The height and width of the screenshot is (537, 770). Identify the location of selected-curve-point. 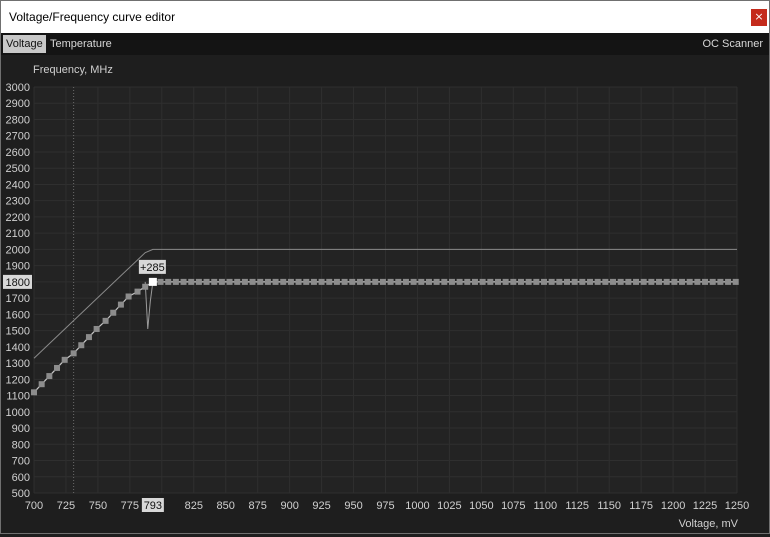
(152, 281).